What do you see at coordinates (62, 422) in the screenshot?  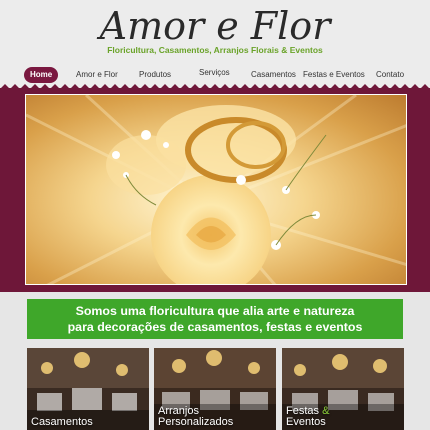 I see `card-label: Casamentos` at bounding box center [62, 422].